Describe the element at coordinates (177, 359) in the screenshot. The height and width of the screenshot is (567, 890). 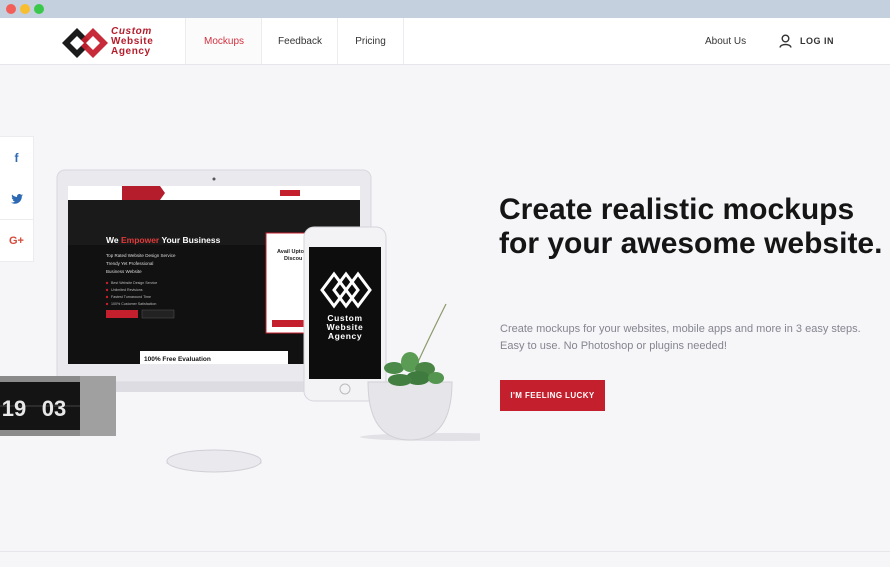
I see `evaluation-label: 100% Free Evaluation` at that location.